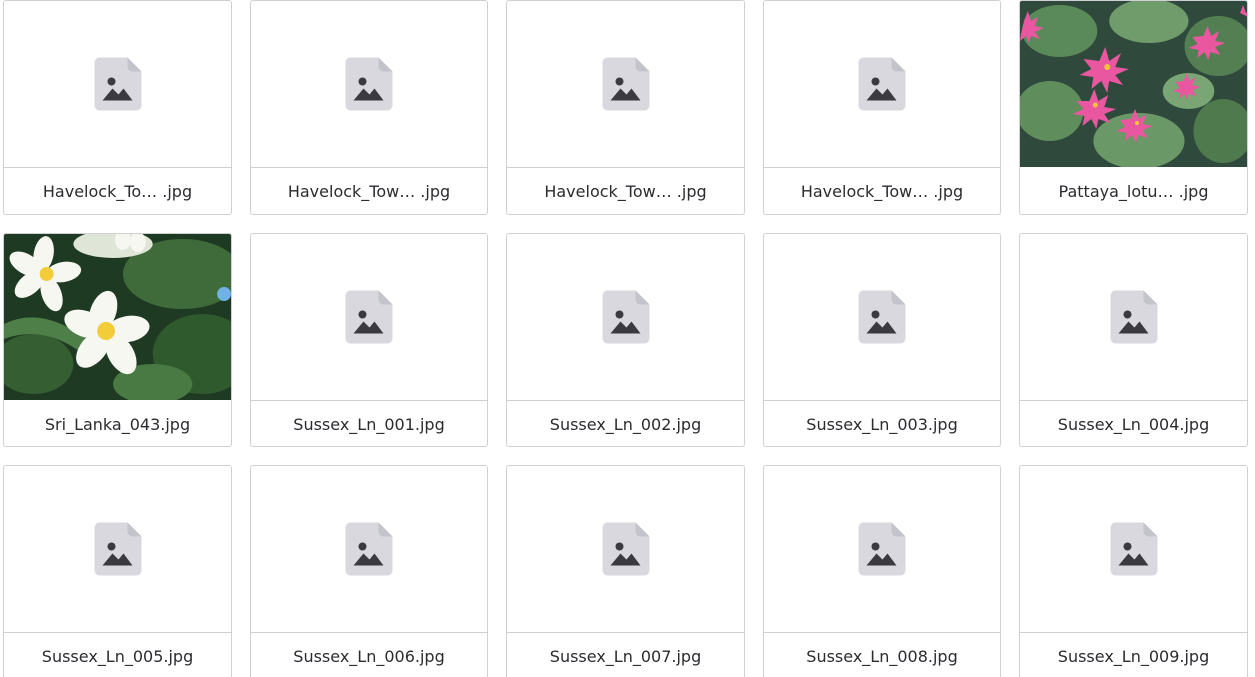 This screenshot has width=1255, height=677. Describe the element at coordinates (625, 656) in the screenshot. I see `file-name: Sussex_Ln_007.jpg` at that location.